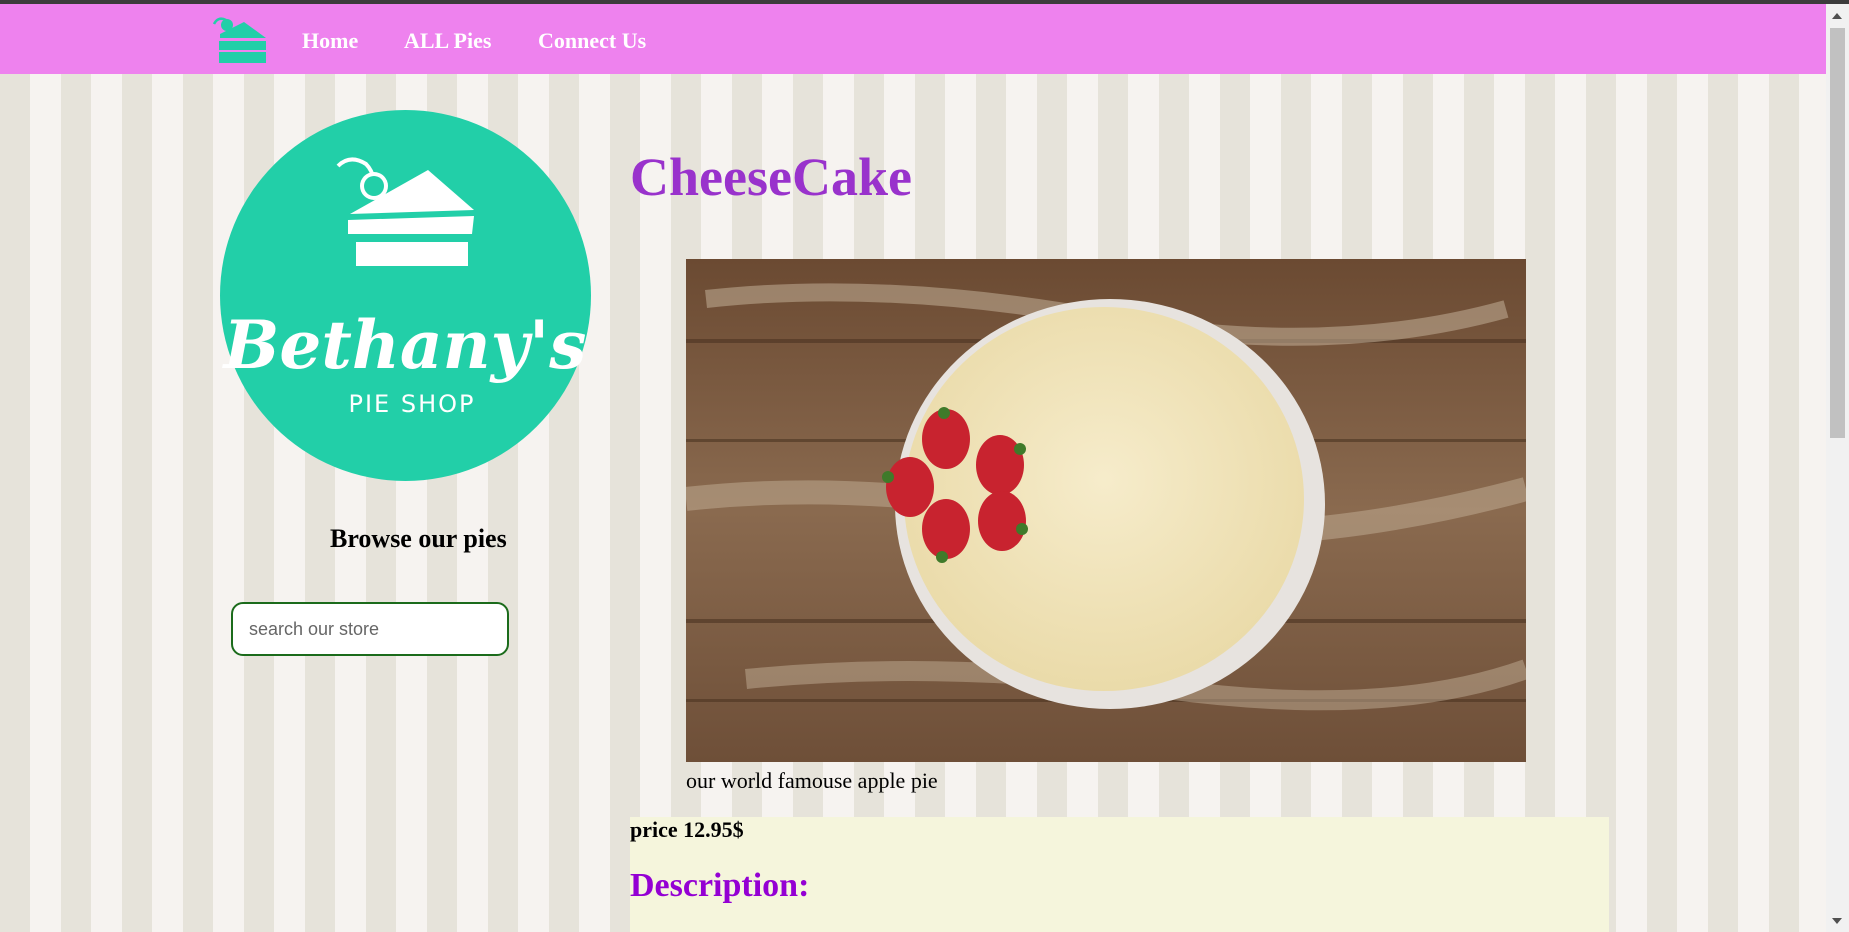  I want to click on search-input, so click(370, 629).